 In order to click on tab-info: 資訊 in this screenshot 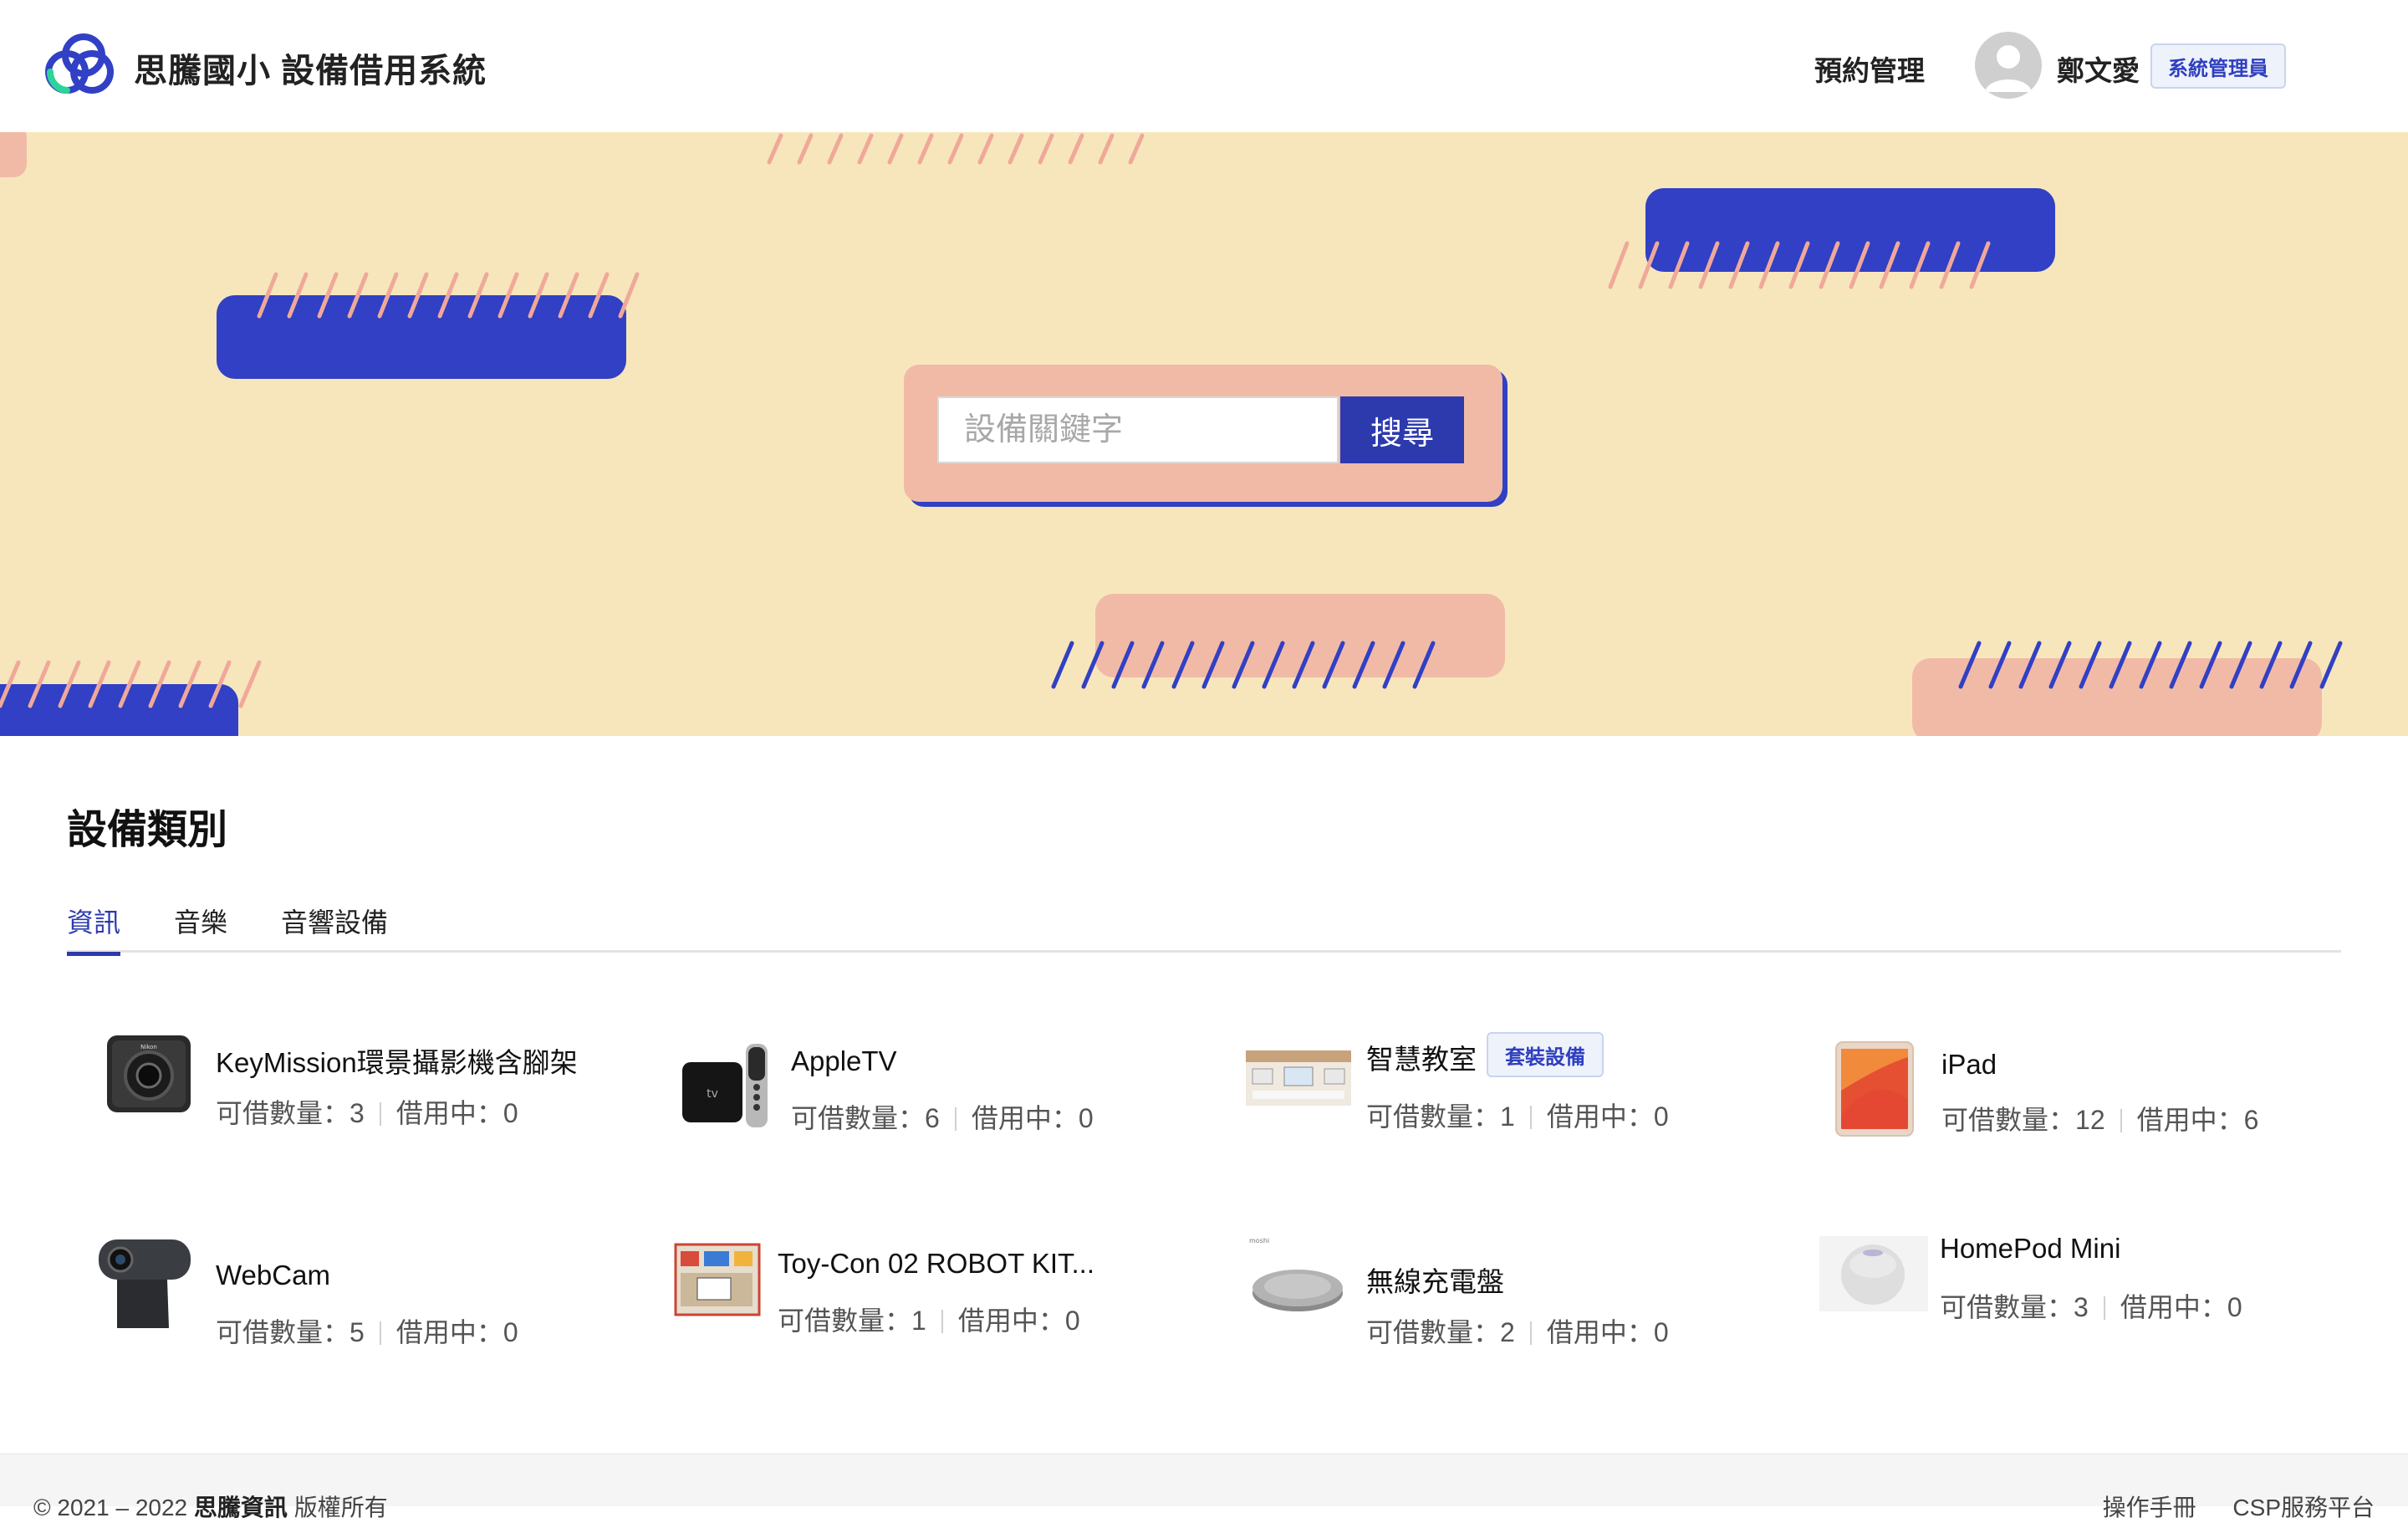, I will do `click(94, 929)`.